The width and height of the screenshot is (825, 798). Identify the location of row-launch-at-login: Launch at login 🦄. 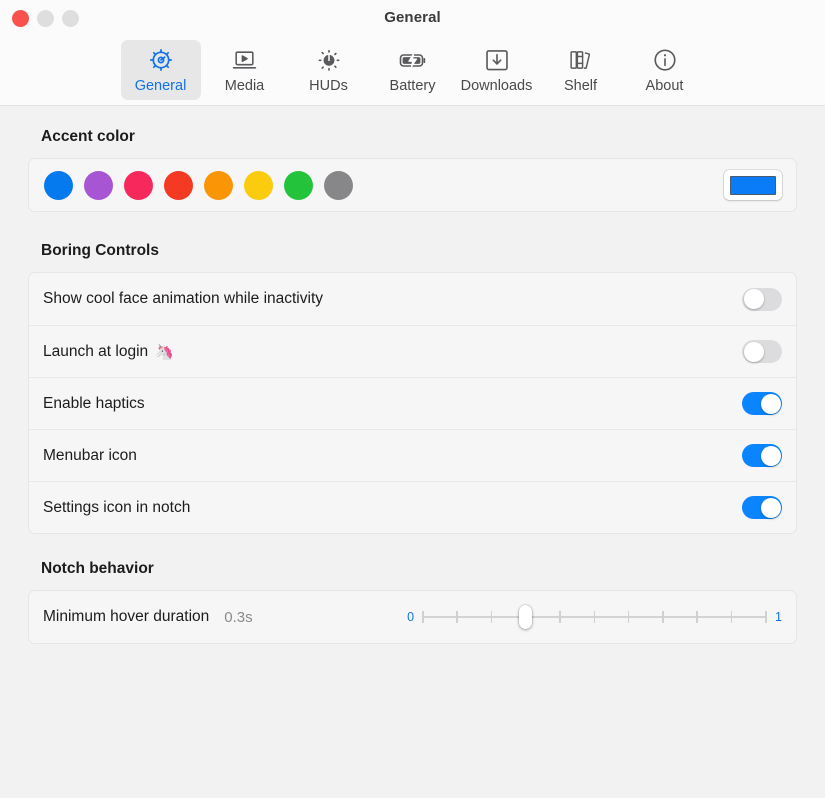
(412, 351).